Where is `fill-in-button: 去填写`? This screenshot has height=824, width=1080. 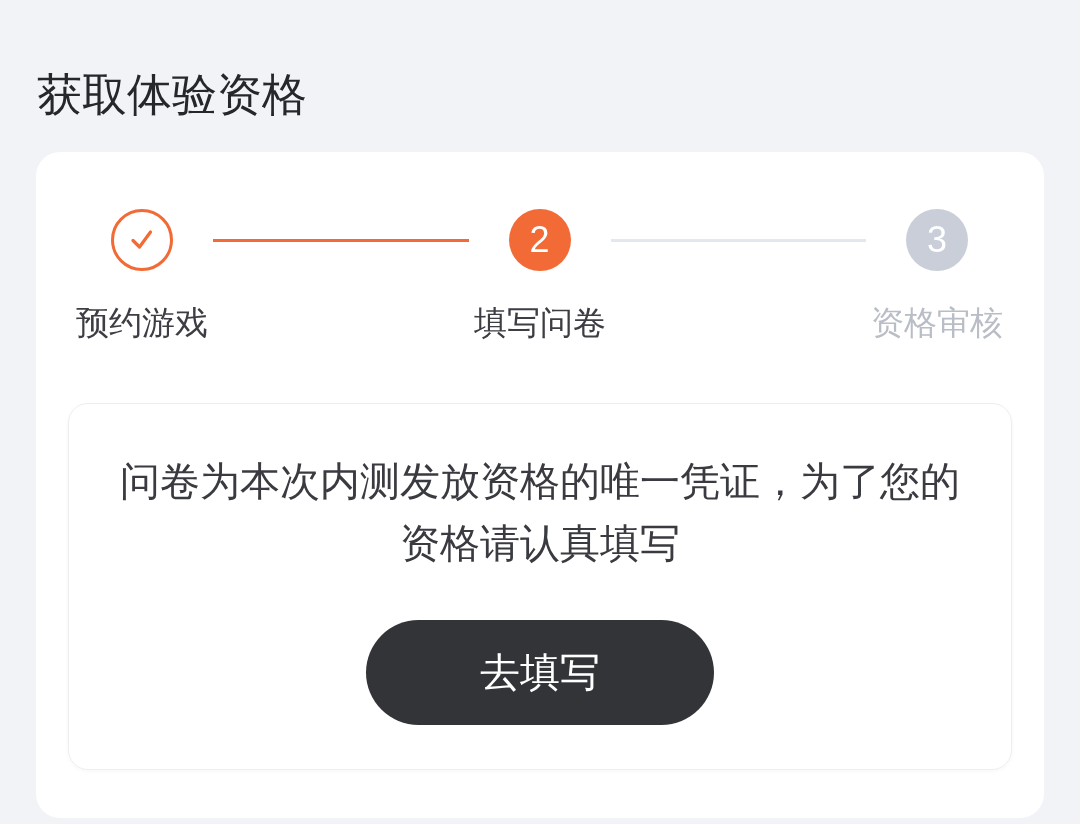 fill-in-button: 去填写 is located at coordinates (540, 672).